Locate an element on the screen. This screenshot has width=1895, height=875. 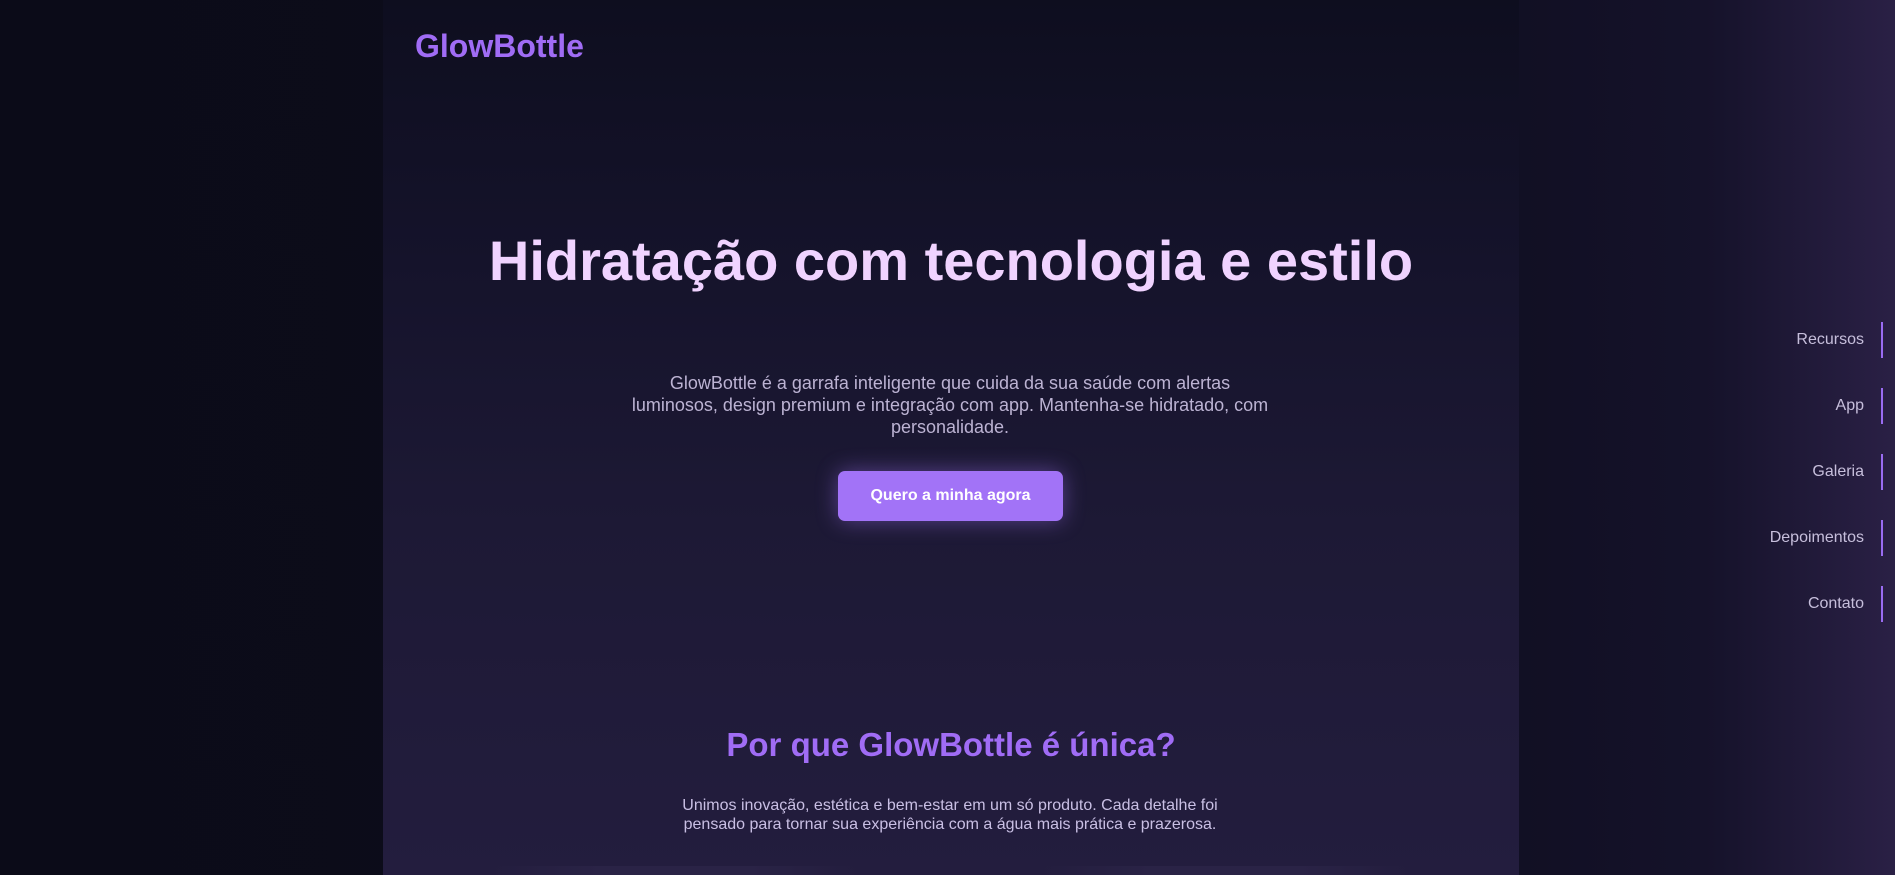
side-nav-item-contato: Contato is located at coordinates (1793, 604).